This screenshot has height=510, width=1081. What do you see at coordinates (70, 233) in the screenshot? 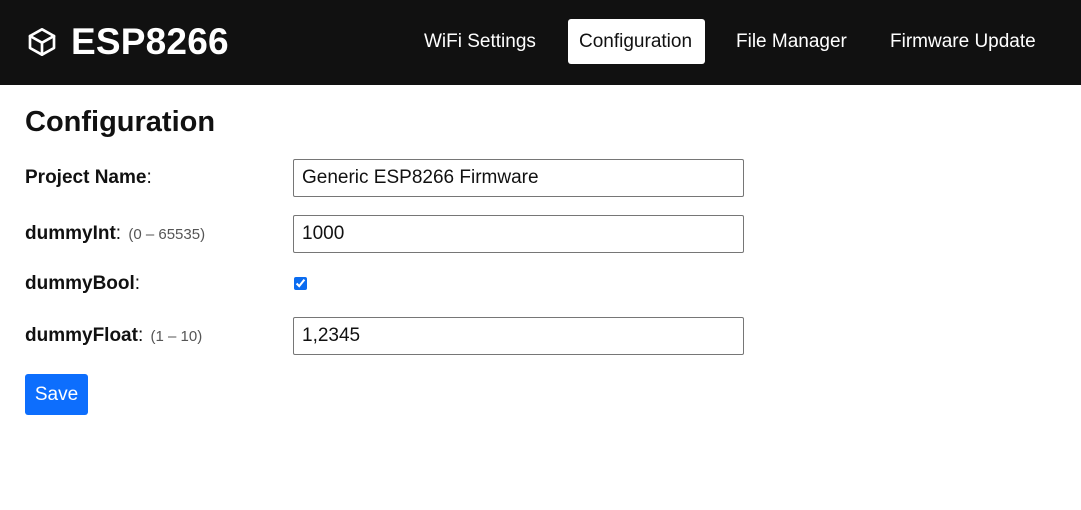
I see `dummy-int-label: dummyInt` at bounding box center [70, 233].